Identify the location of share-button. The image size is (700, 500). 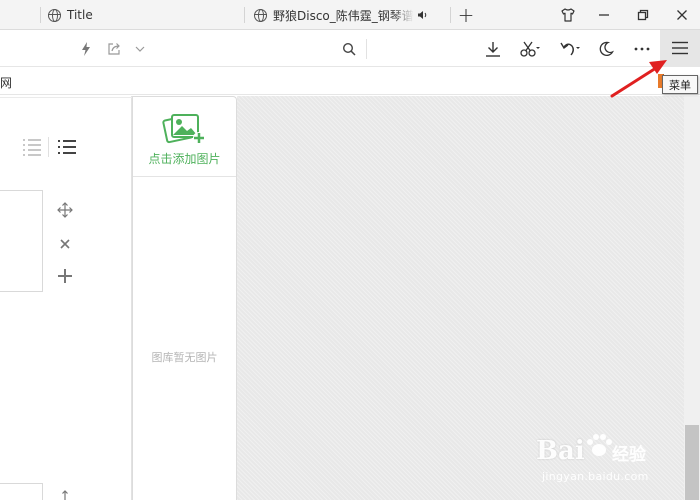
(114, 48).